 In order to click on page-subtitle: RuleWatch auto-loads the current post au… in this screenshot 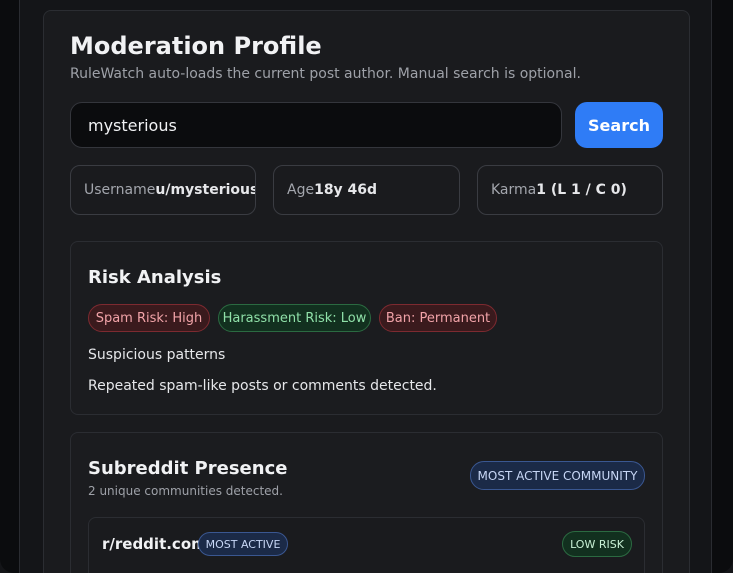, I will do `click(325, 74)`.